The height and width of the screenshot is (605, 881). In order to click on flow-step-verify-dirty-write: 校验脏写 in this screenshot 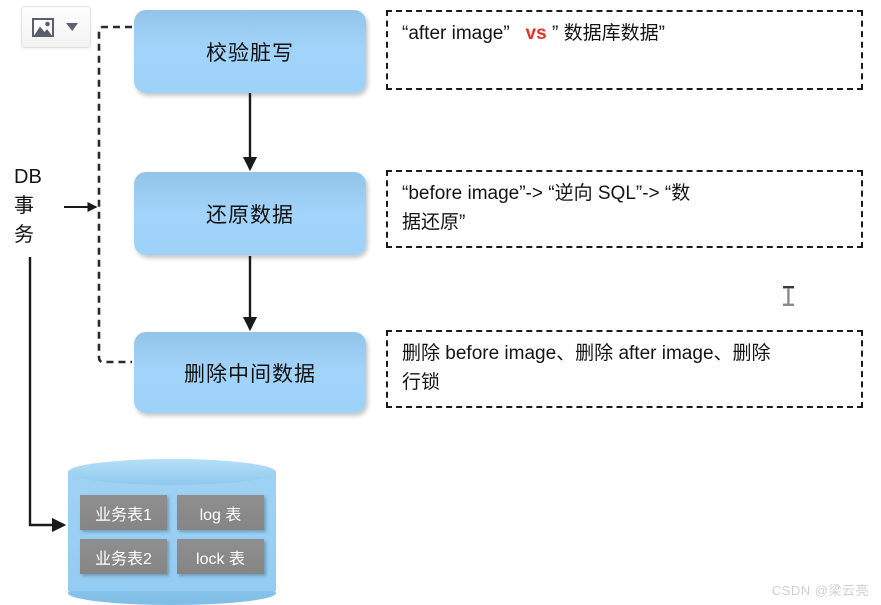, I will do `click(250, 51)`.